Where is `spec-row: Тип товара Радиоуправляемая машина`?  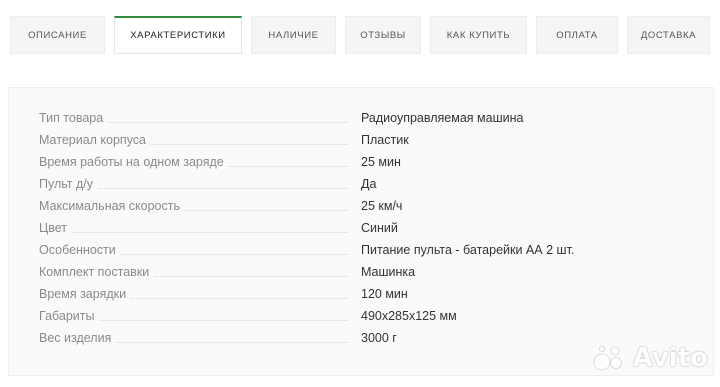
spec-row: Тип товара Радиоуправляемая машина is located at coordinates (319, 119).